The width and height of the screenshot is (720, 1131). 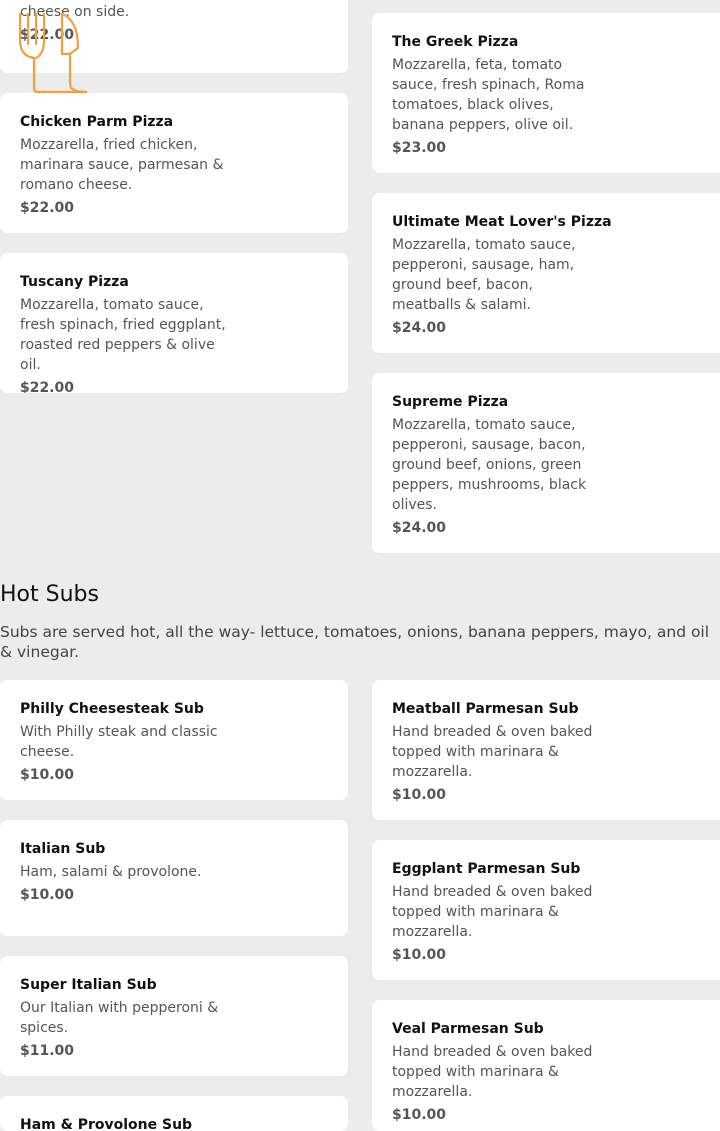 I want to click on section-title: Hot Subs, so click(x=49, y=594).